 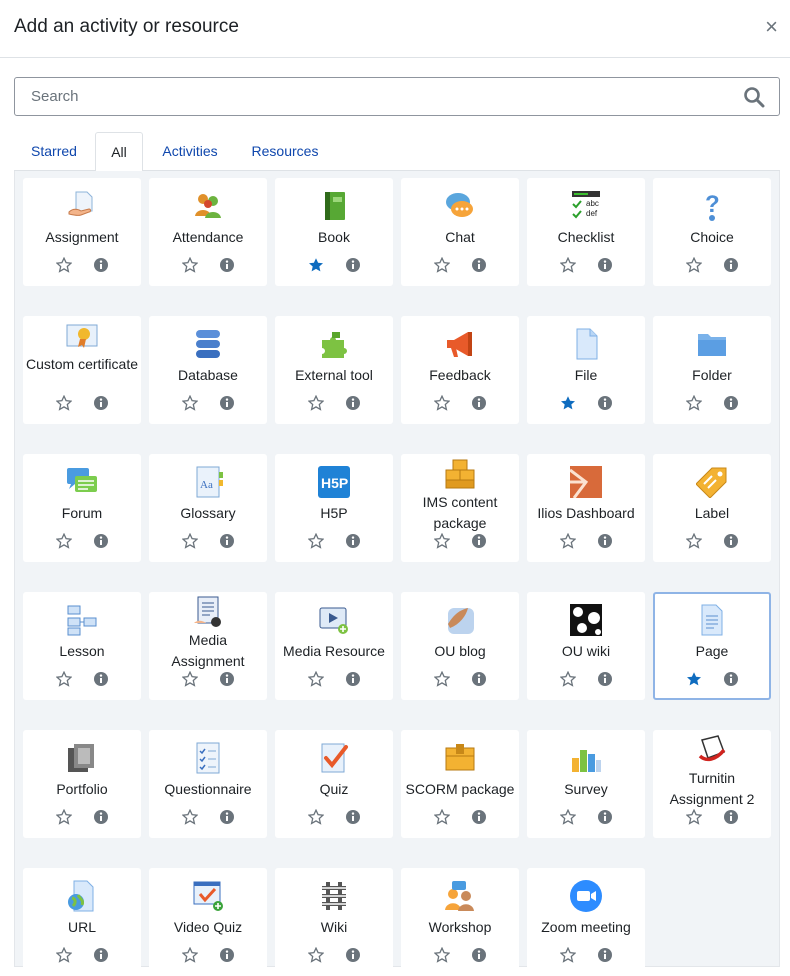 I want to click on activity-tile-folder: Folder, so click(x=712, y=370).